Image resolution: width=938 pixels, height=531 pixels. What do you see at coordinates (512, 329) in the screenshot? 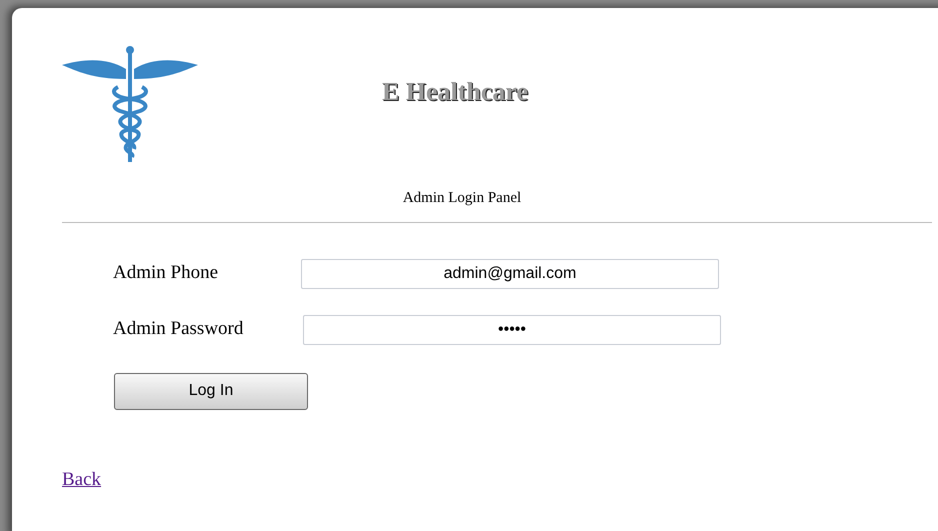
I see `password-field: •••••` at bounding box center [512, 329].